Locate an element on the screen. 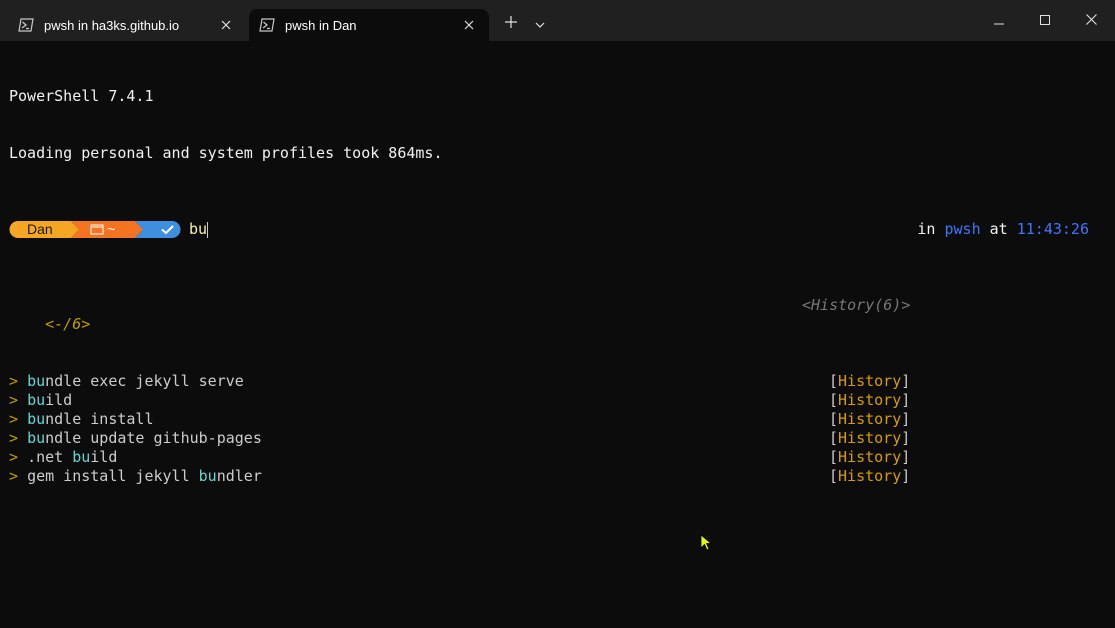 This screenshot has width=1115, height=628. prediction-item: > bundle exec jekyll serve [History] is located at coordinates (562, 381).